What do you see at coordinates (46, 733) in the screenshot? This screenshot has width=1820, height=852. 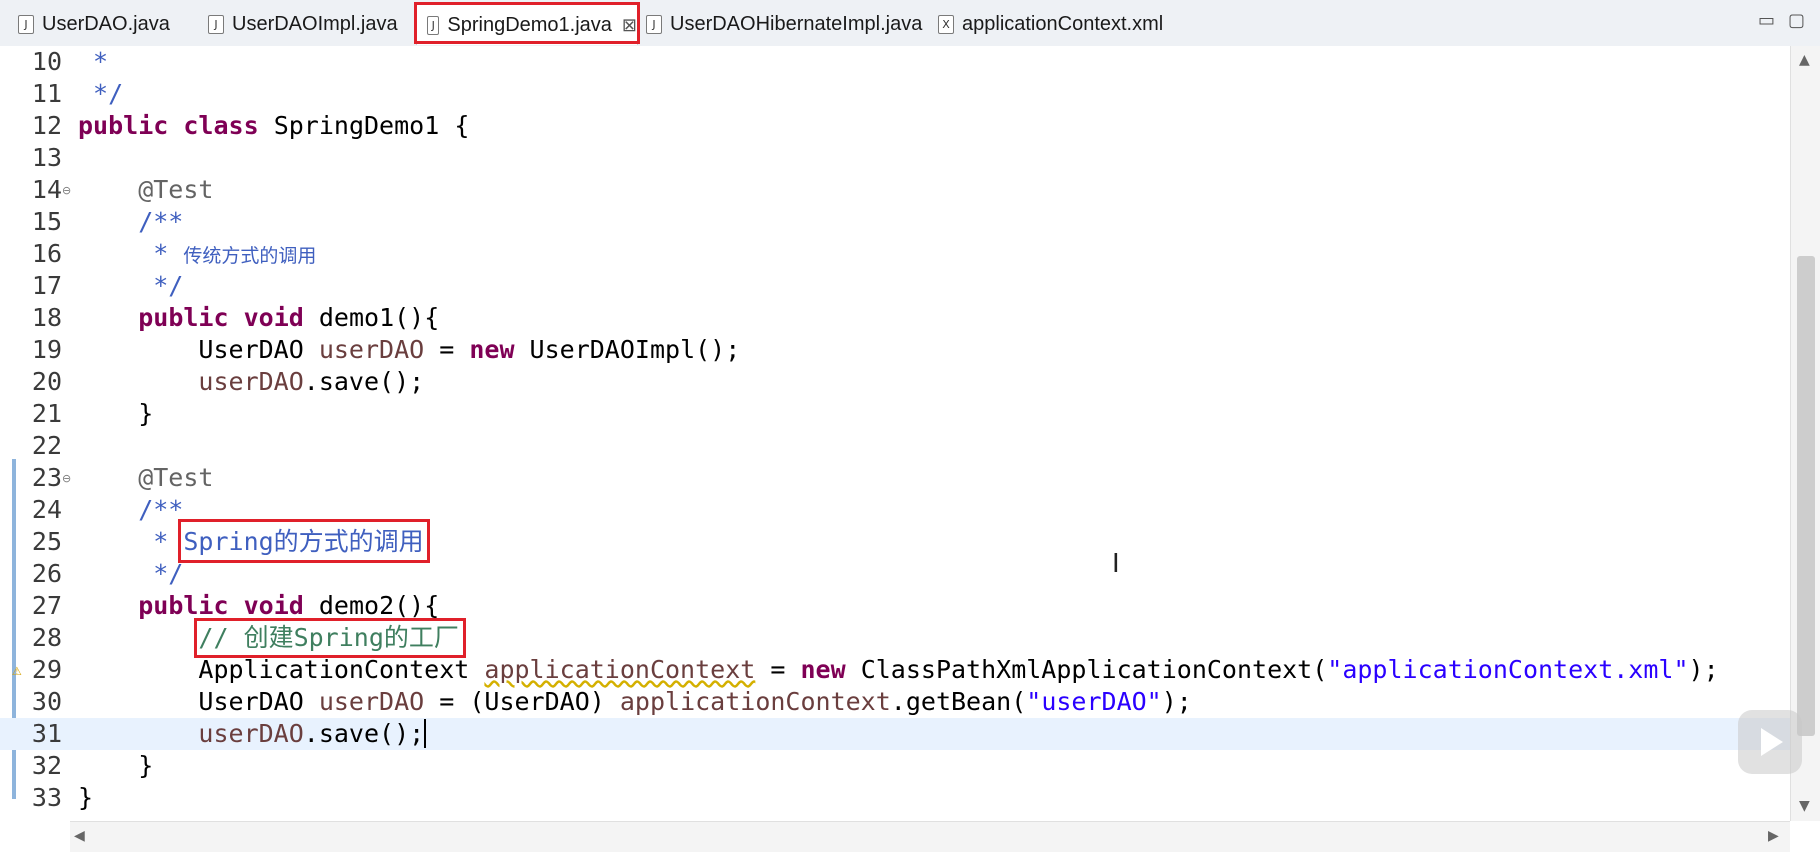 I see `line-number: 31` at bounding box center [46, 733].